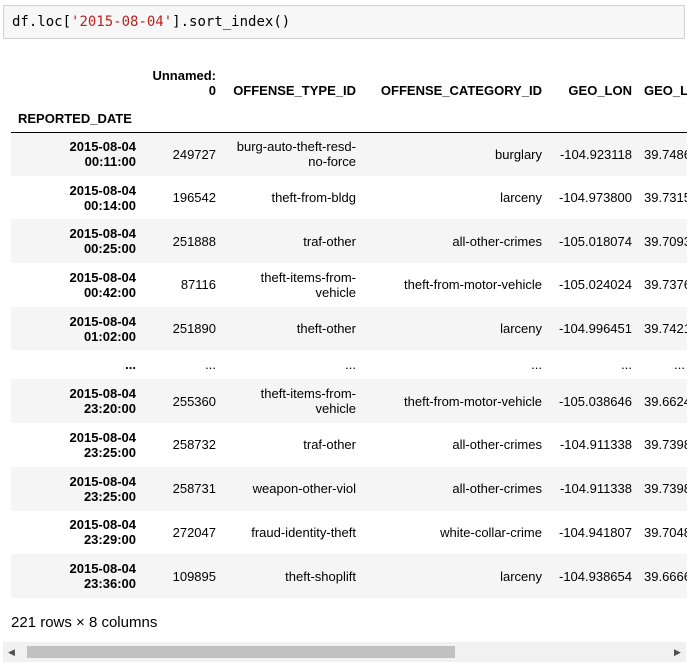 This screenshot has height=665, width=694. I want to click on table-cell: -104.941807, so click(595, 532).